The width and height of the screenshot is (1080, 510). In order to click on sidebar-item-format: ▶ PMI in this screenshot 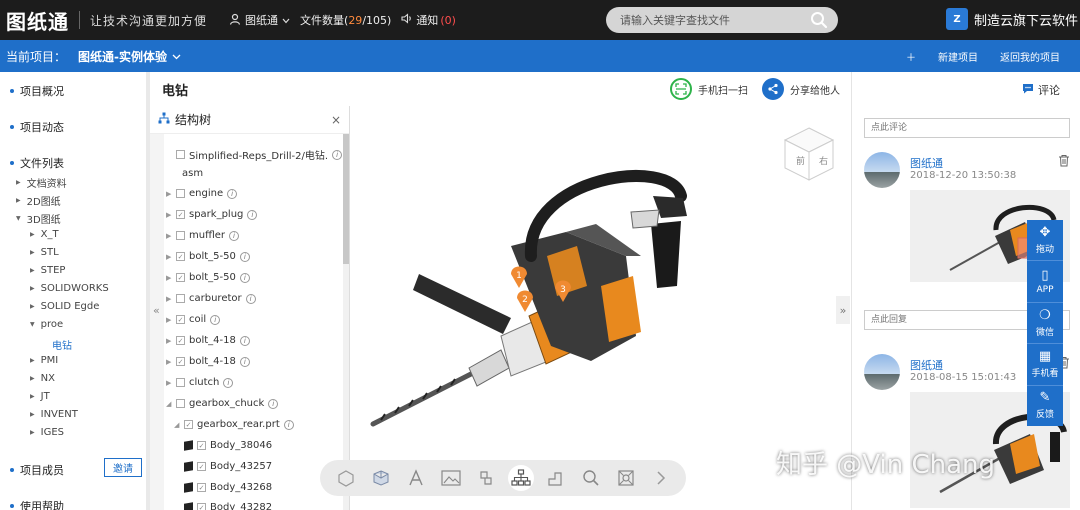, I will do `click(44, 360)`.